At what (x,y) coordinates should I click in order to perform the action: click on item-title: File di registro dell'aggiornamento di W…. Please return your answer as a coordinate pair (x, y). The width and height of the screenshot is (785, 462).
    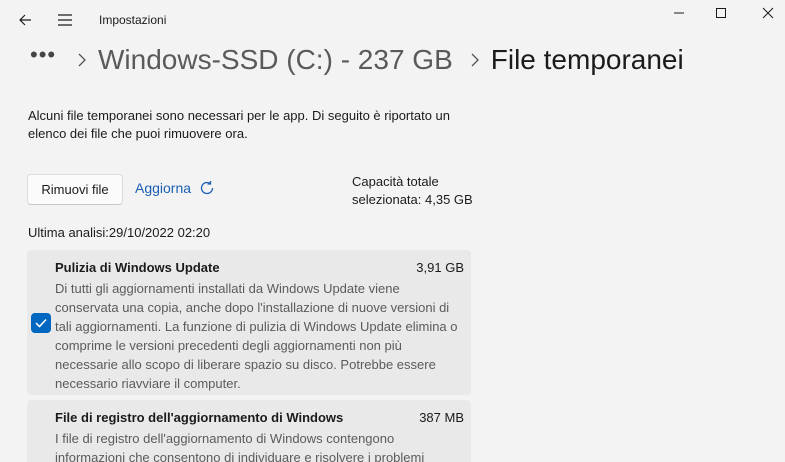
    Looking at the image, I should click on (199, 417).